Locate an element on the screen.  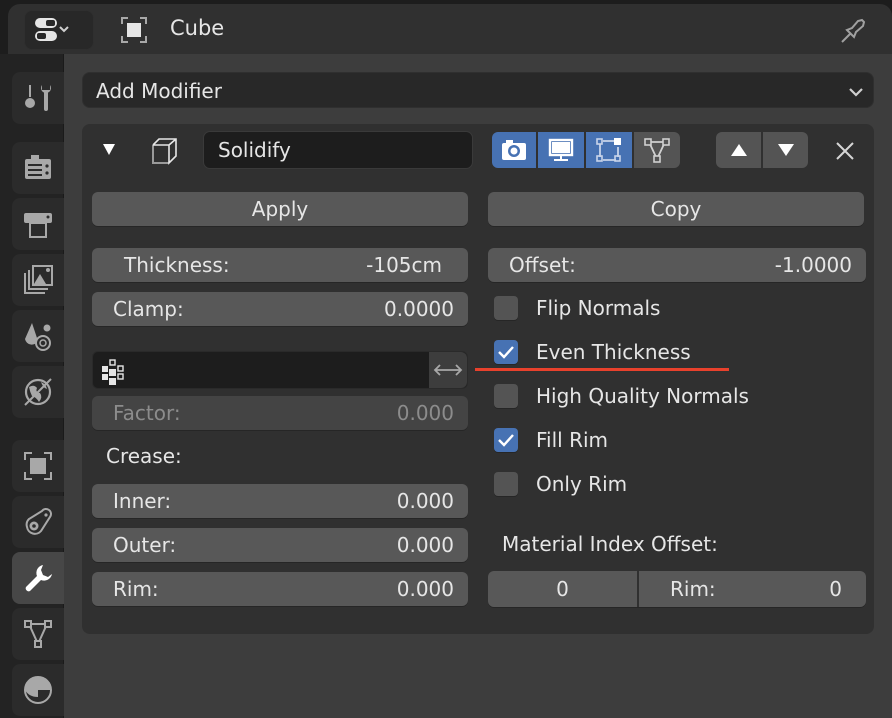
checkbox-label: Even Thickness is located at coordinates (613, 352).